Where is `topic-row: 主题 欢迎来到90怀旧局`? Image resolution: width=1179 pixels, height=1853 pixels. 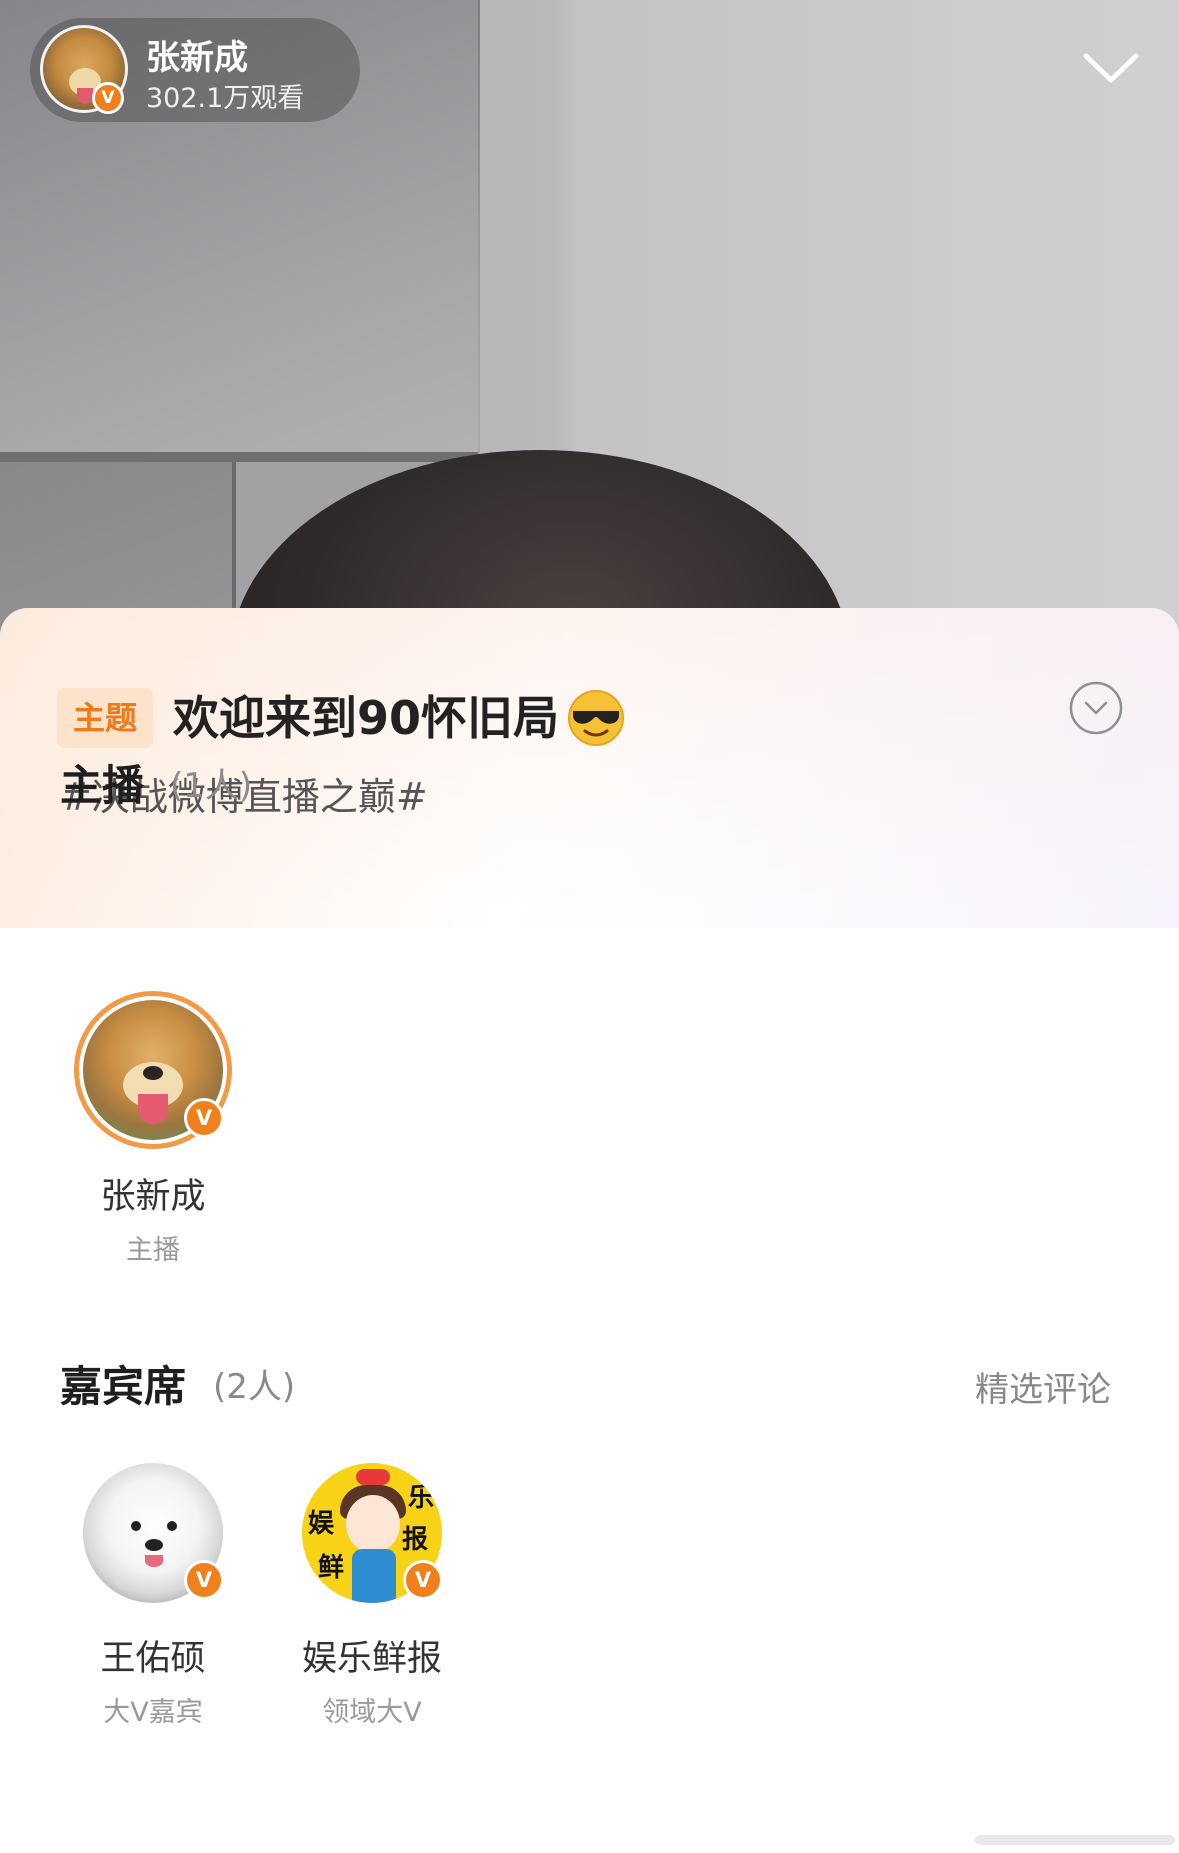 topic-row: 主题 欢迎来到90怀旧局 is located at coordinates (341, 718).